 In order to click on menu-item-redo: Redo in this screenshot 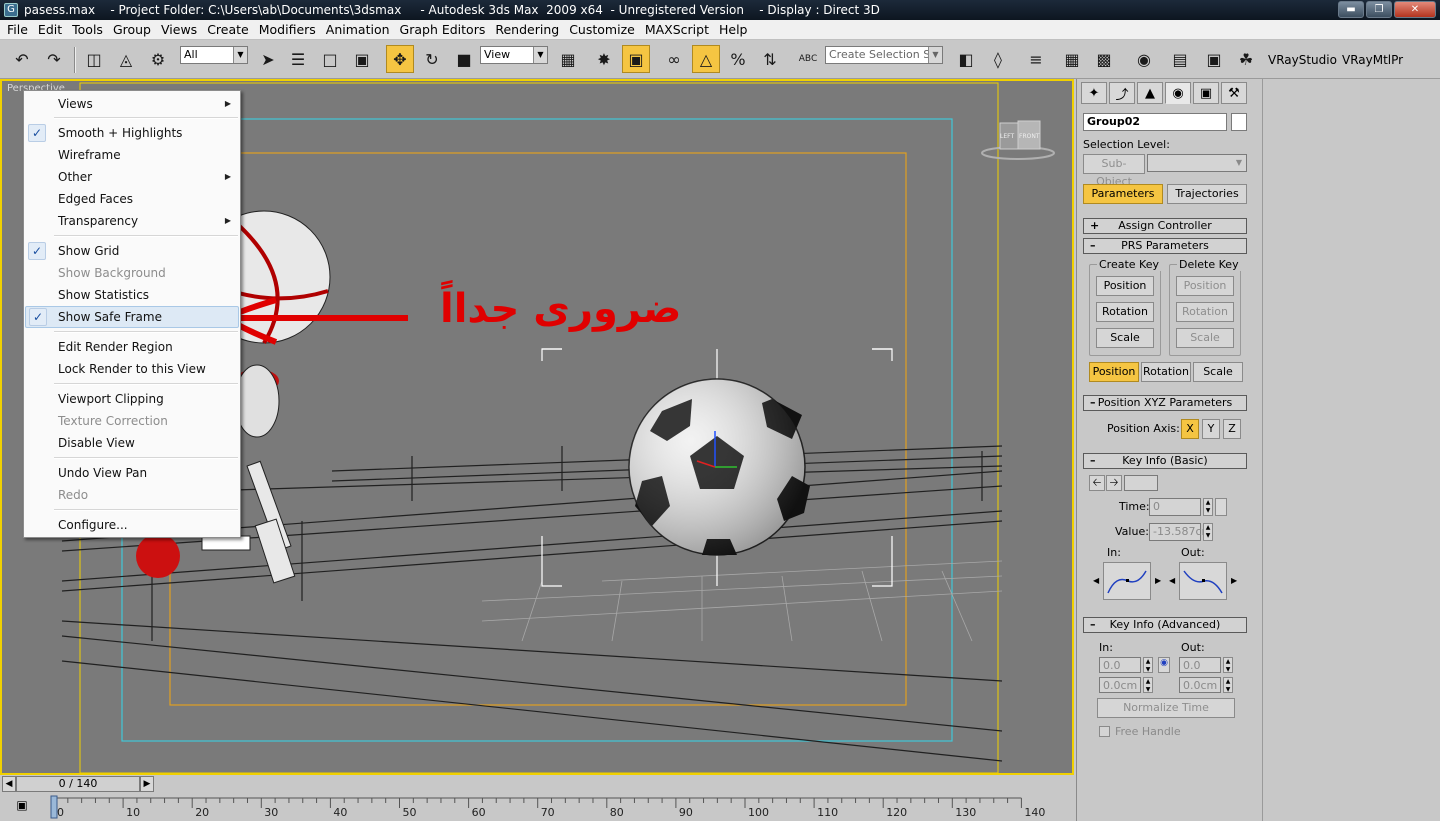, I will do `click(132, 495)`.